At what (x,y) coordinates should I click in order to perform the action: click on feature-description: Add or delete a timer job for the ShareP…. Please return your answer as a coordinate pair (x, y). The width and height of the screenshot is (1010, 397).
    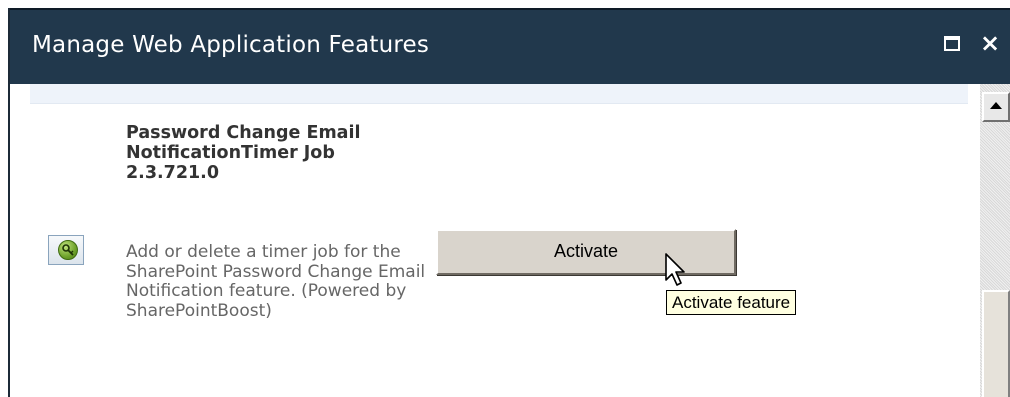
    Looking at the image, I should click on (276, 281).